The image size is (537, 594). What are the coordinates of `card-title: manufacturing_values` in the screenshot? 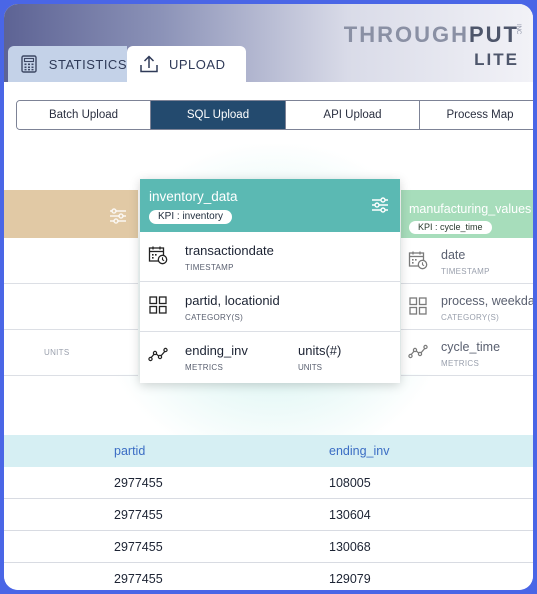 It's located at (470, 209).